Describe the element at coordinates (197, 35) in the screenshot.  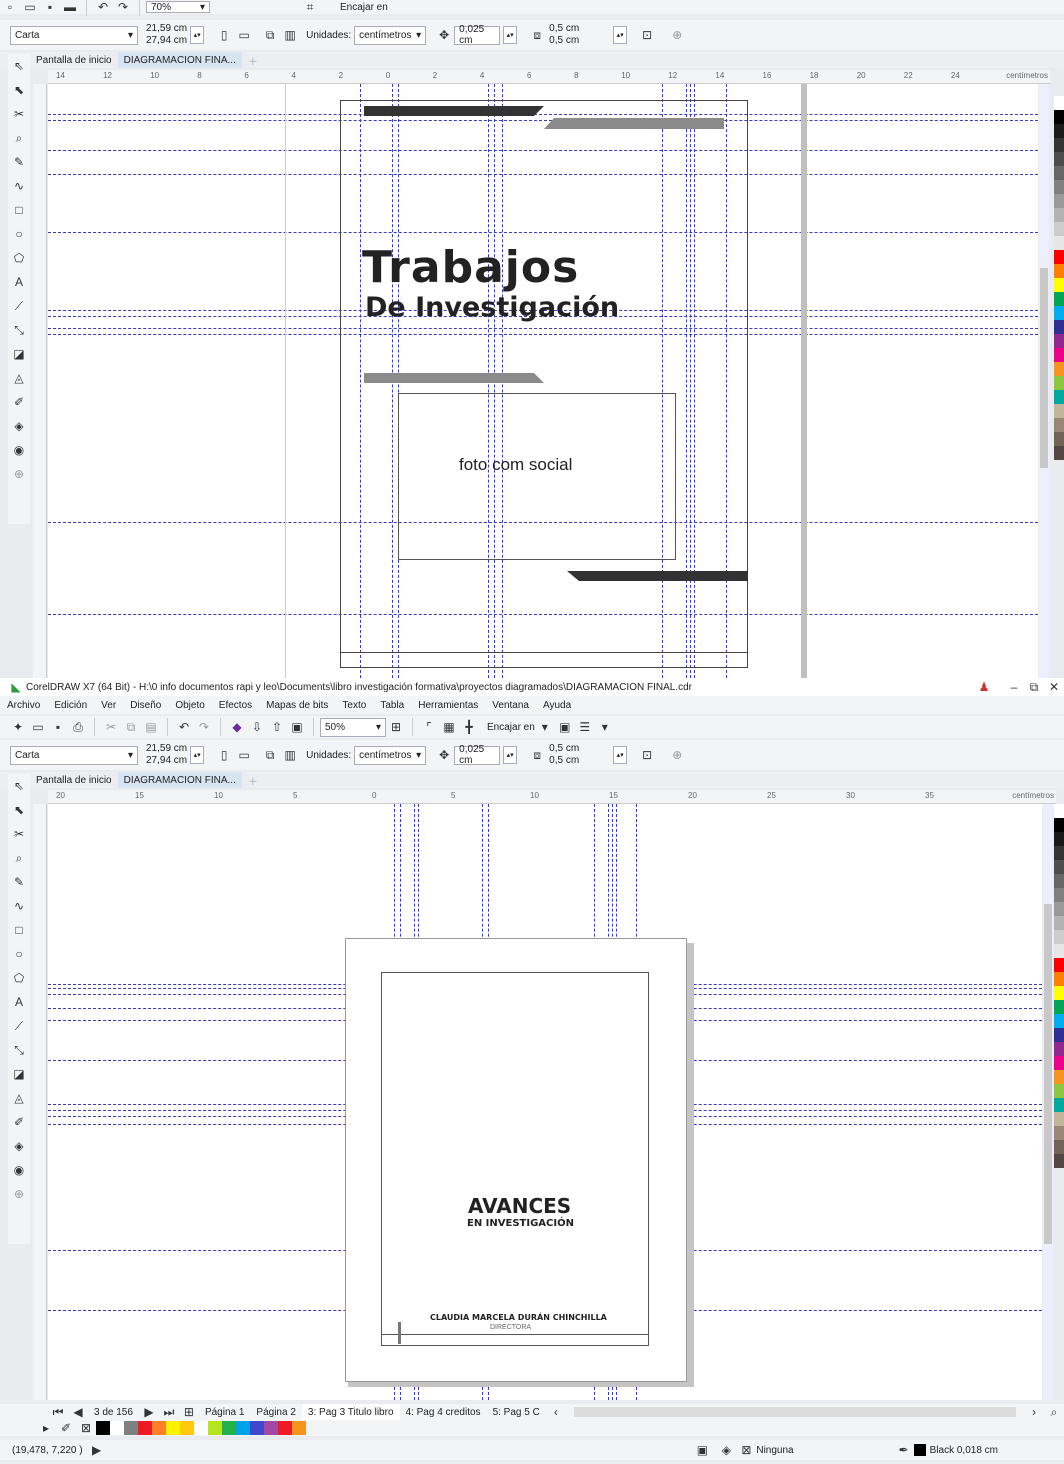
I see `size-spinner: ▴▾` at that location.